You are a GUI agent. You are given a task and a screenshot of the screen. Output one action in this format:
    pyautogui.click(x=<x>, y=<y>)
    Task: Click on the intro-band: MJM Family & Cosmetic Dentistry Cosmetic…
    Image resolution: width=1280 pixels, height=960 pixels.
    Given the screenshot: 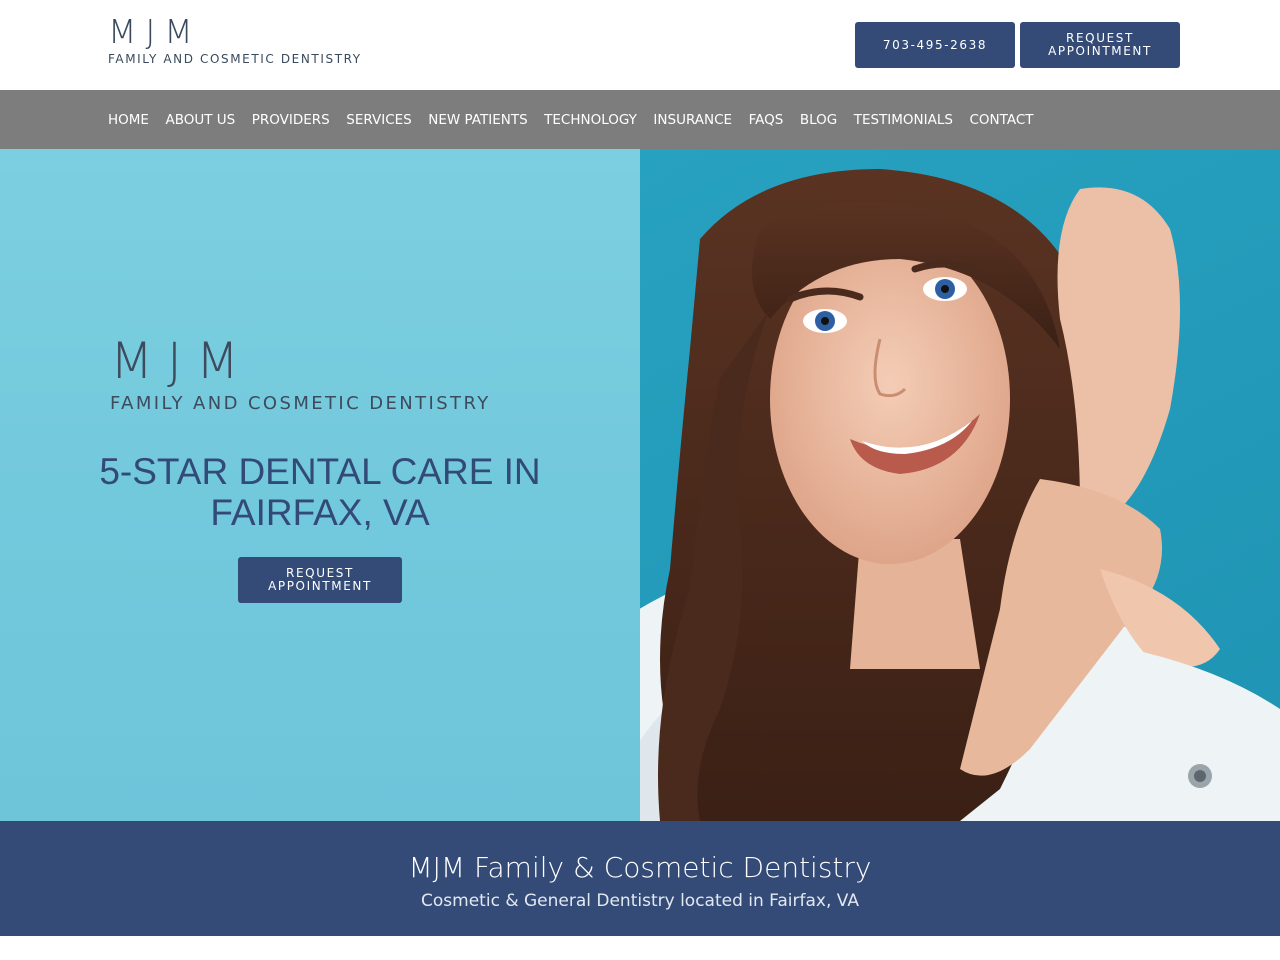 What is the action you would take?
    pyautogui.click(x=640, y=878)
    